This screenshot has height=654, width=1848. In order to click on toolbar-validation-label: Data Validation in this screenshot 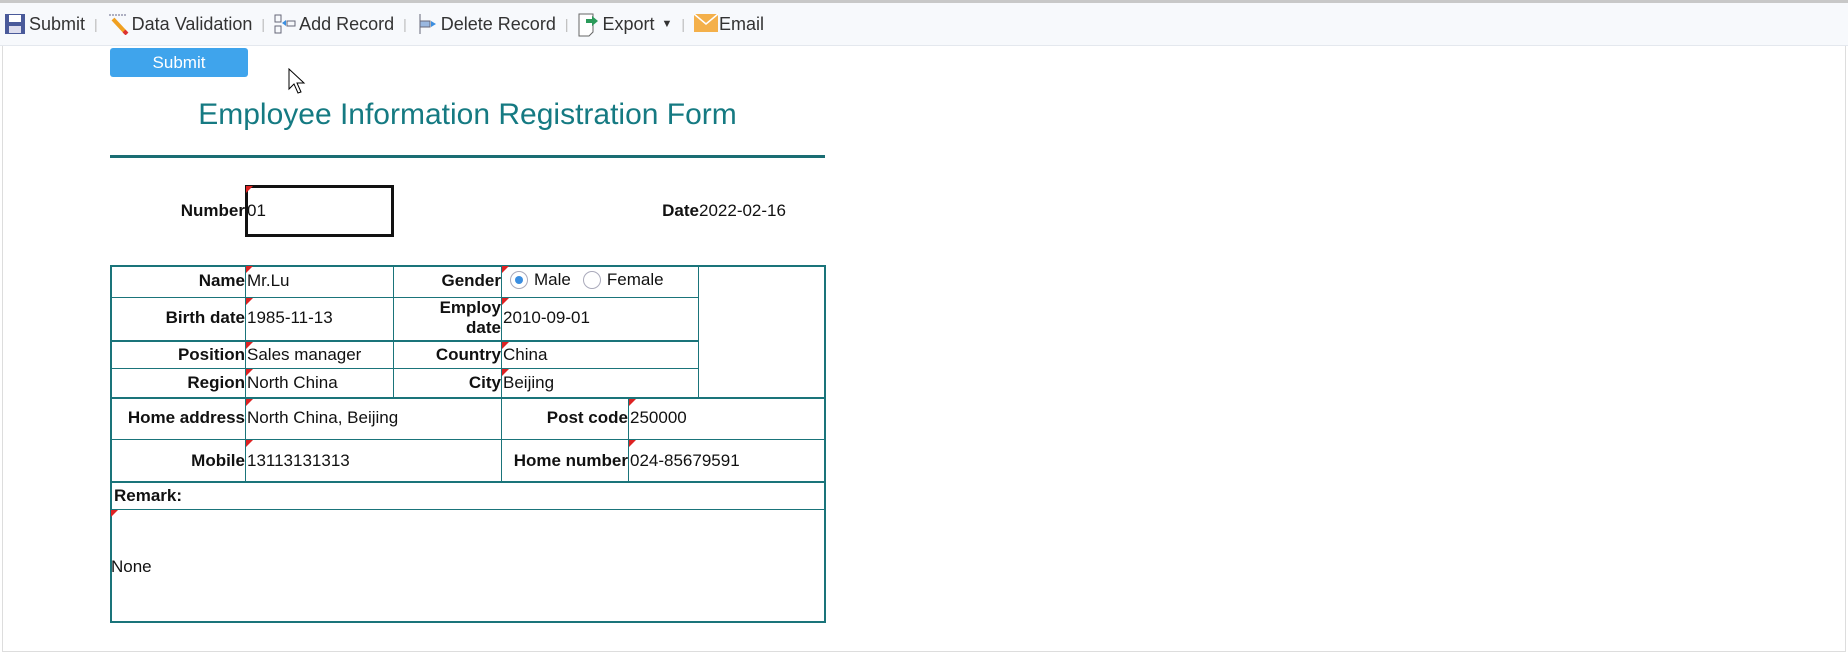, I will do `click(192, 23)`.